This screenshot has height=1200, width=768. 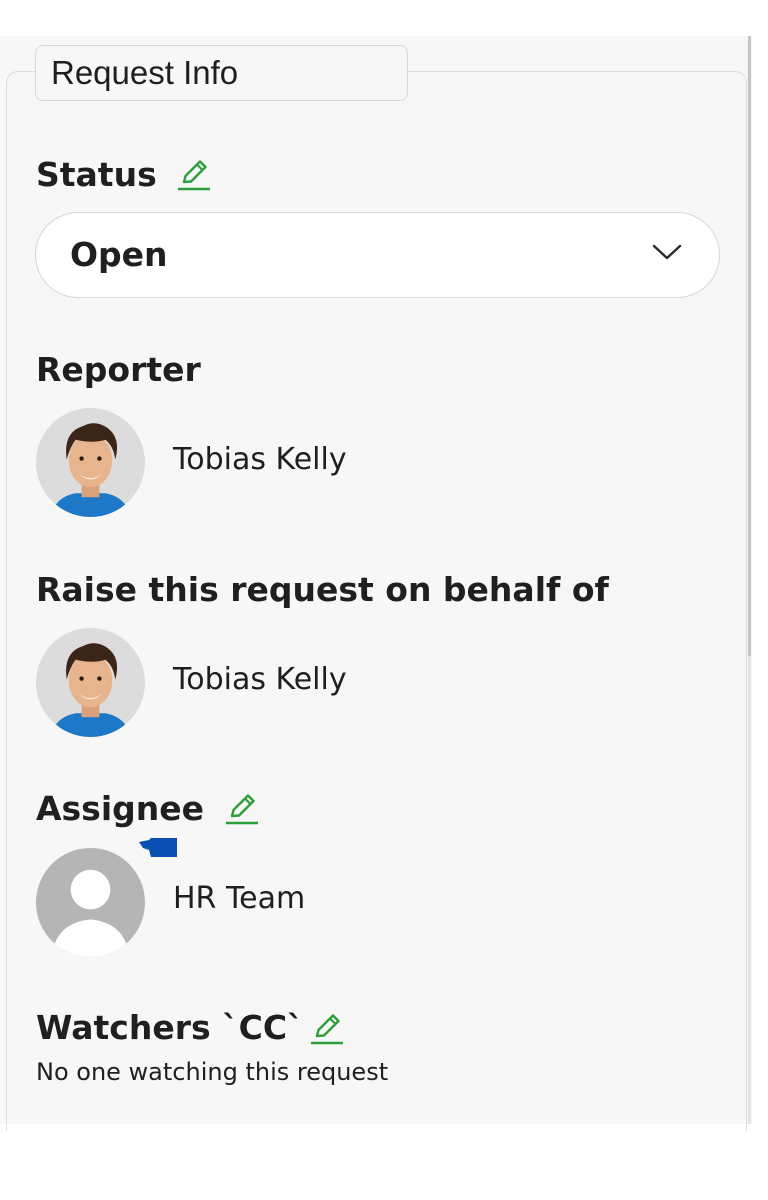 What do you see at coordinates (212, 1072) in the screenshot?
I see `watchers-empty-text: No one watching this request` at bounding box center [212, 1072].